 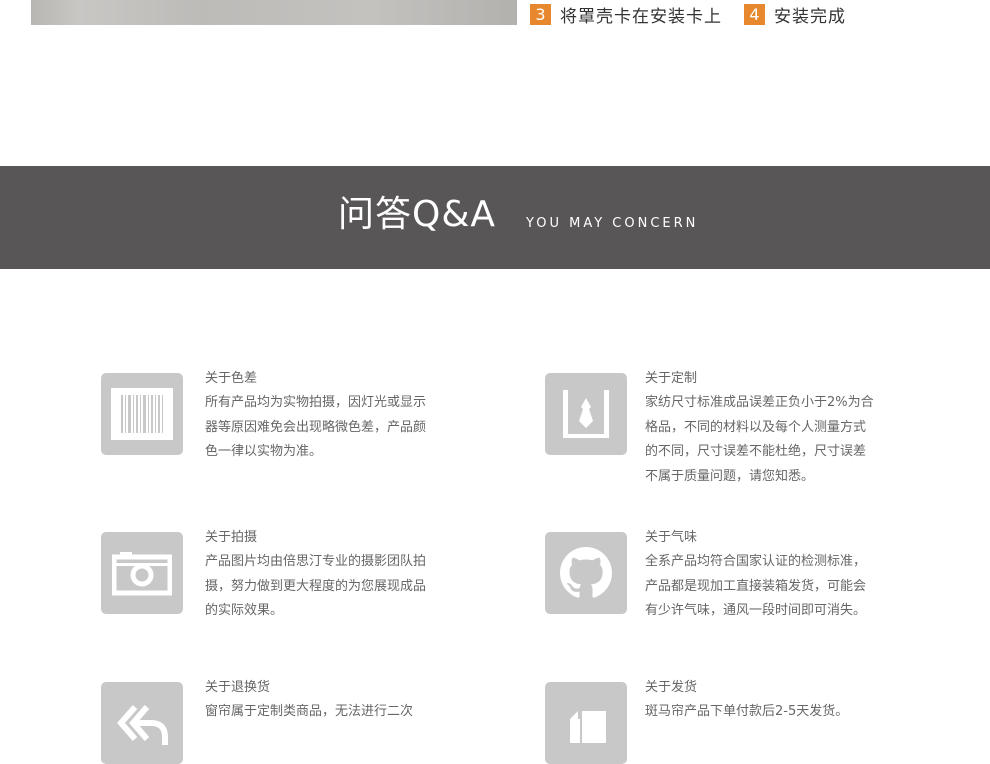 I want to click on step-text: 将罩壳卡在安装卡上, so click(x=641, y=16).